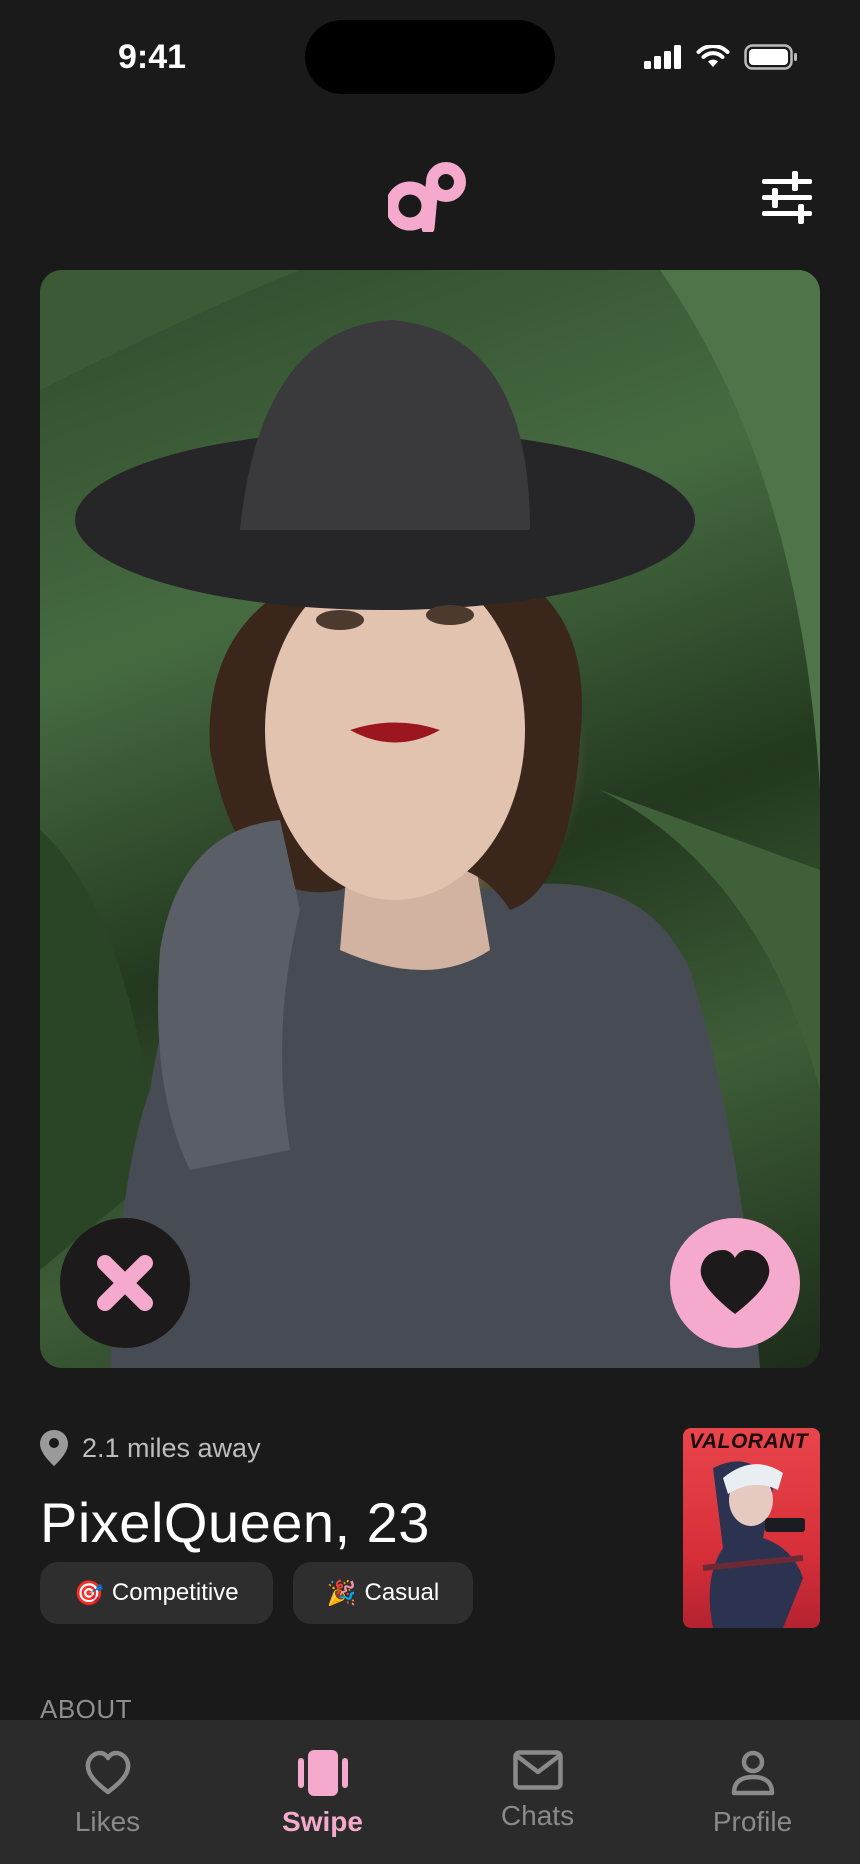 The image size is (860, 1864). Describe the element at coordinates (787, 197) in the screenshot. I see `sliders-icon` at that location.